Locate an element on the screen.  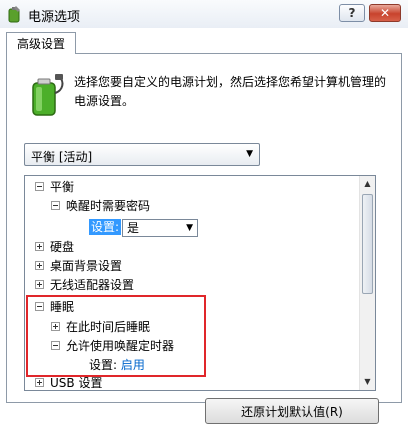
tree-node-wake-password: 唤醒时需要密码 is located at coordinates (100, 206).